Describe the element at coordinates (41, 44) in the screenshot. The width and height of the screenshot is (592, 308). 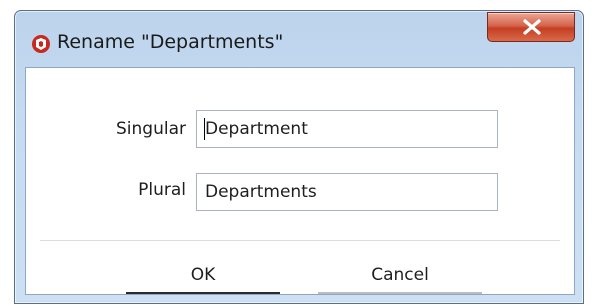
I see `app-icon` at that location.